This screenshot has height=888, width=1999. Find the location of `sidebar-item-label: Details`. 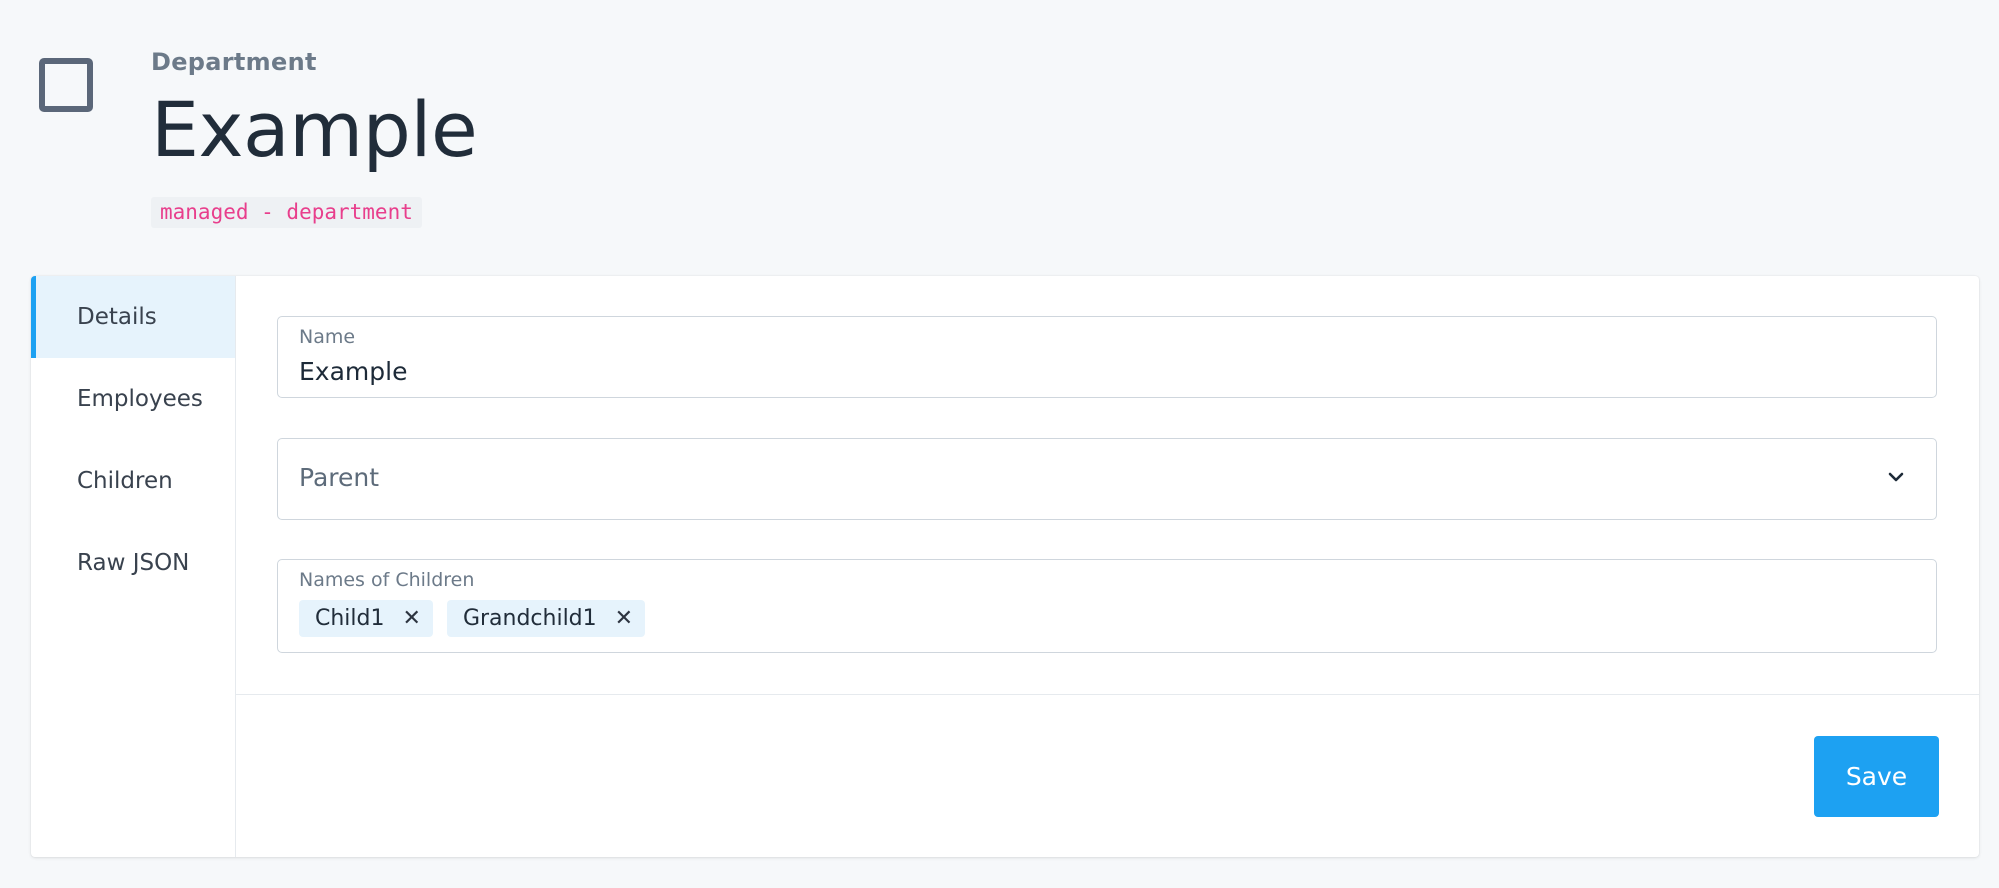

sidebar-item-label: Details is located at coordinates (117, 317).